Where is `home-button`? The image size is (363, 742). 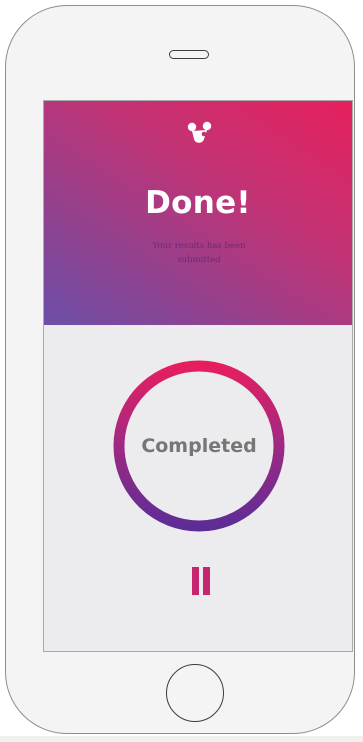 home-button is located at coordinates (195, 693).